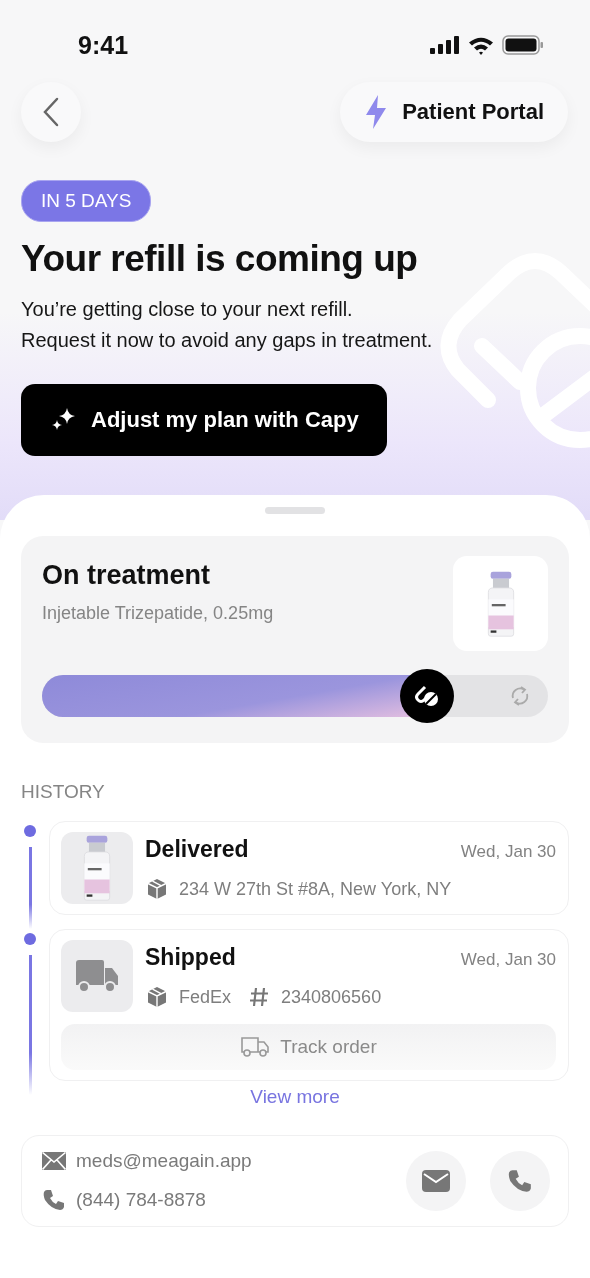 This screenshot has height=1278, width=590. I want to click on sheet-handle, so click(295, 510).